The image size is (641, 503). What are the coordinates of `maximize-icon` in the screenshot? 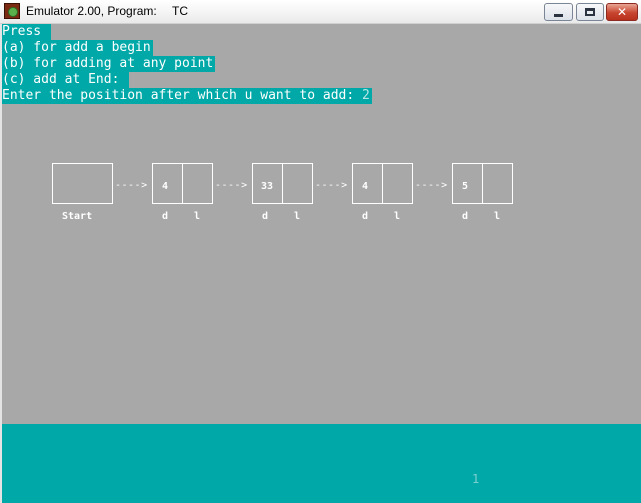 It's located at (590, 12).